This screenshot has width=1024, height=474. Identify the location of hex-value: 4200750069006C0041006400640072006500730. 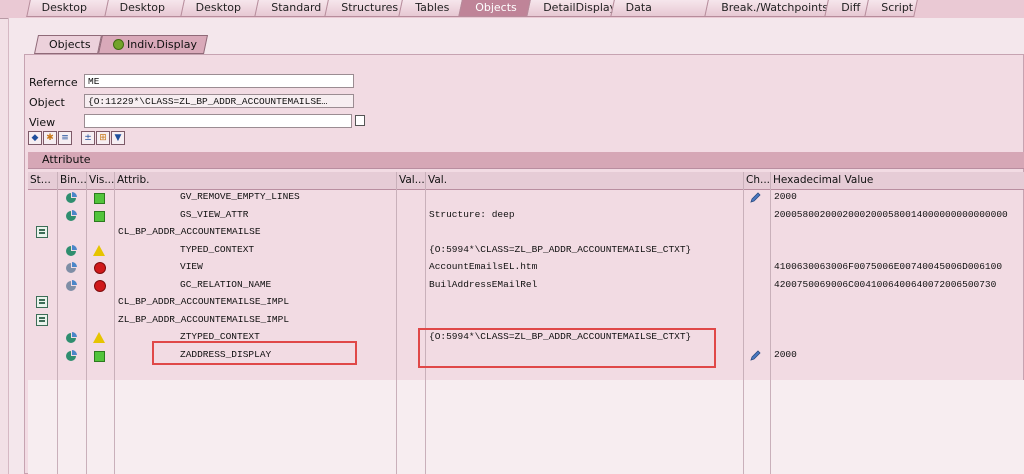
(885, 284).